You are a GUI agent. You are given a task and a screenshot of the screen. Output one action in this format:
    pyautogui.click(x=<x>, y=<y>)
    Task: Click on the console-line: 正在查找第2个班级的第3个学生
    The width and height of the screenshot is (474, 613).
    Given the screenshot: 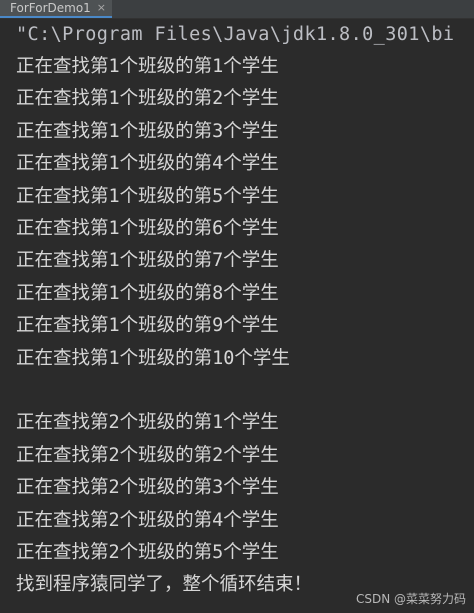 What is the action you would take?
    pyautogui.click(x=147, y=487)
    